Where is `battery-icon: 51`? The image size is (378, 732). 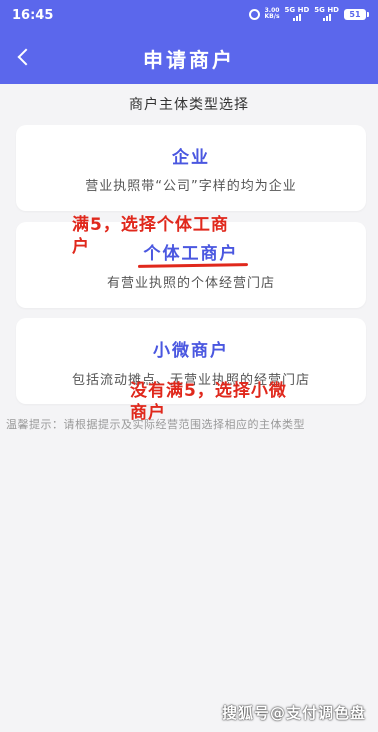
battery-icon: 51 is located at coordinates (356, 14).